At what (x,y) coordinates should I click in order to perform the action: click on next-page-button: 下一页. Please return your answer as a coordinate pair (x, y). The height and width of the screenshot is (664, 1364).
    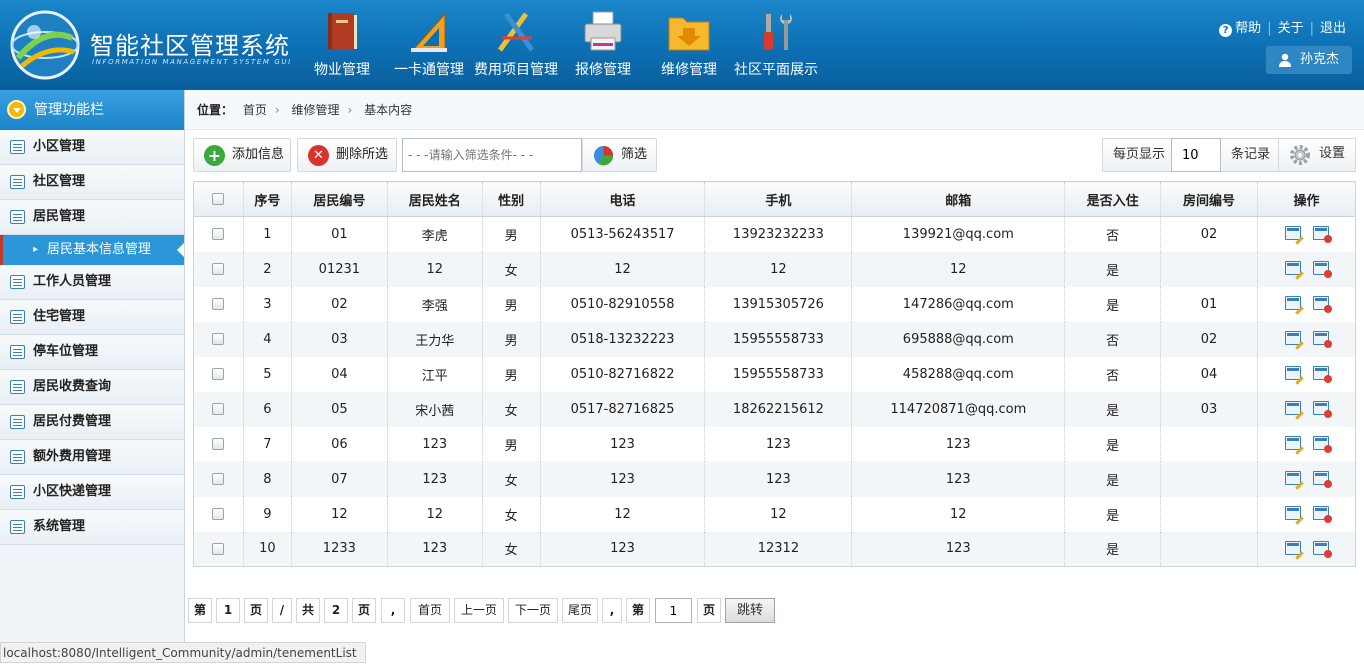
    Looking at the image, I should click on (533, 610).